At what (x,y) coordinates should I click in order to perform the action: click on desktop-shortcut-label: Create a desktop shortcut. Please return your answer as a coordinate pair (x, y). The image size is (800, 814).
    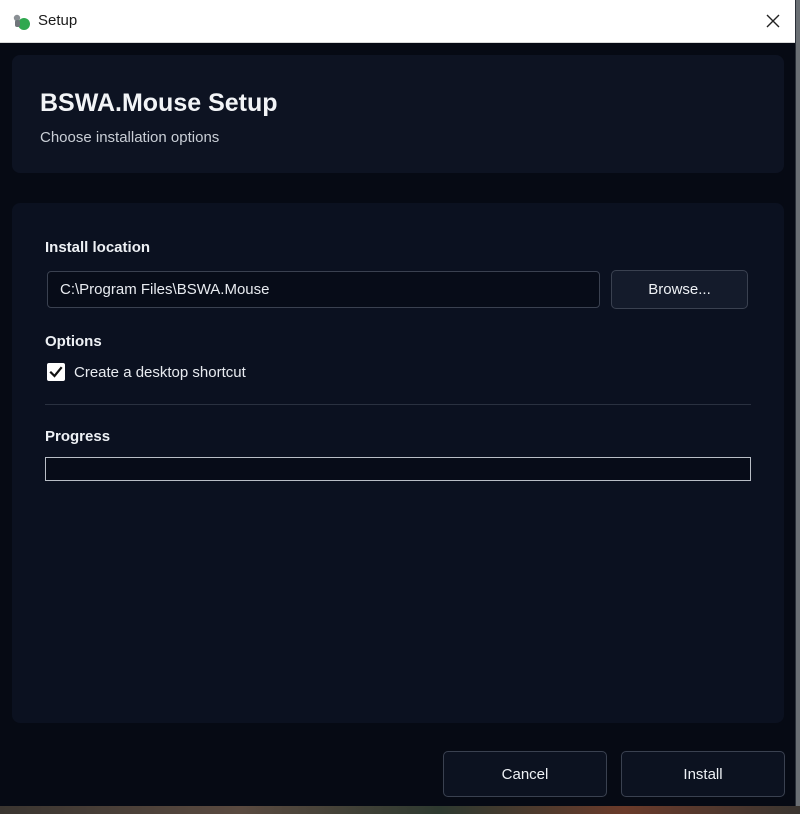
    Looking at the image, I should click on (160, 372).